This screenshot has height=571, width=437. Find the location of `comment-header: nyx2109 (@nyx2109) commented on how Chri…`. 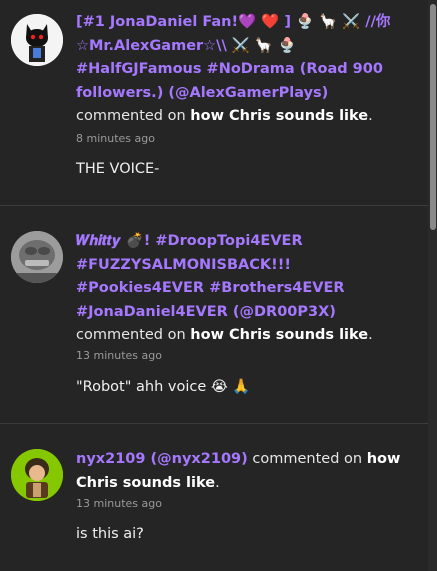

comment-header: nyx2109 (@nyx2109) commented on how Chri… is located at coordinates (248, 471).